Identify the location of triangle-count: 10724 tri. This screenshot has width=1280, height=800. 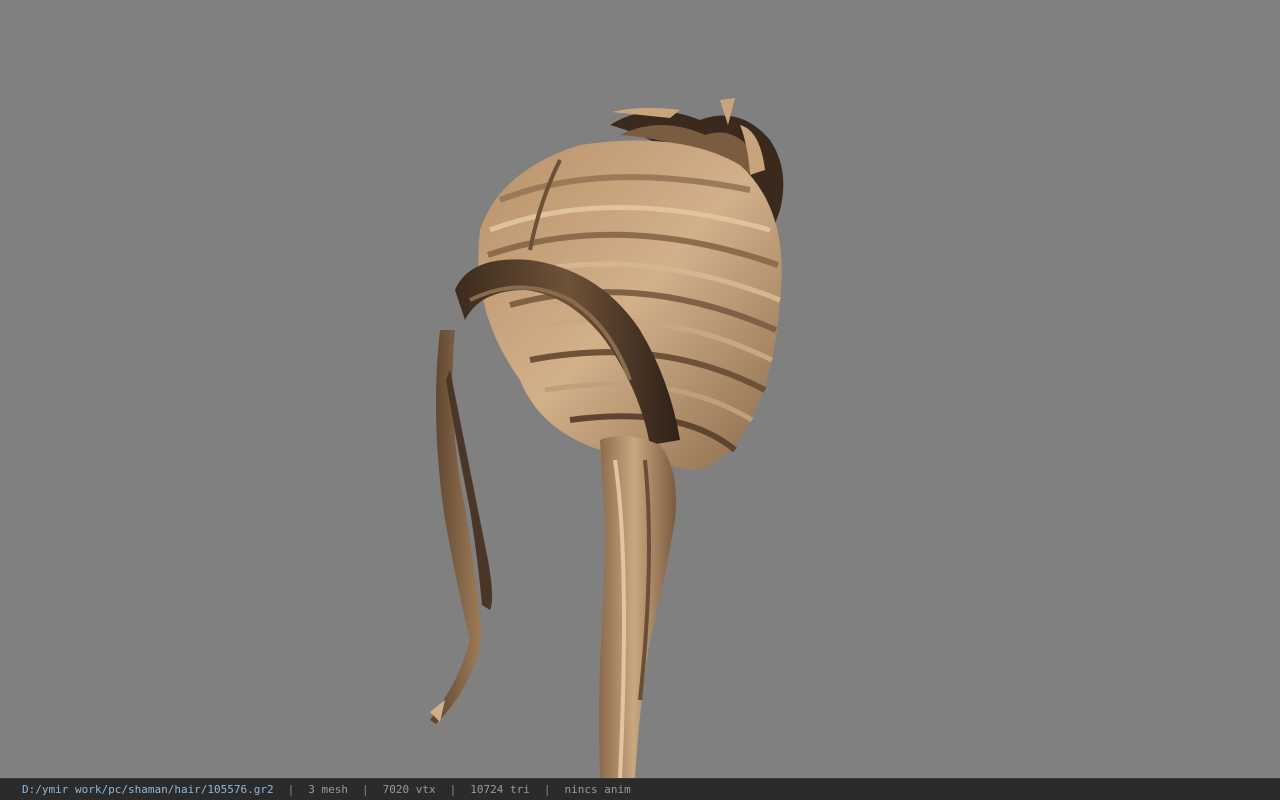
(500, 789).